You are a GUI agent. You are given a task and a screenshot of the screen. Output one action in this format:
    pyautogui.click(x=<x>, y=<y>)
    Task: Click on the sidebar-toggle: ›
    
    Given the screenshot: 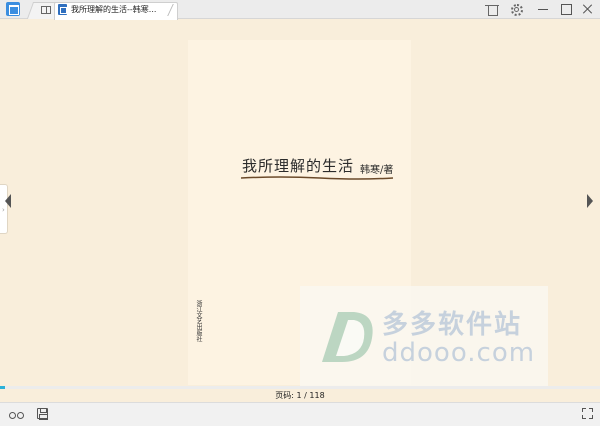 What is the action you would take?
    pyautogui.click(x=4, y=209)
    